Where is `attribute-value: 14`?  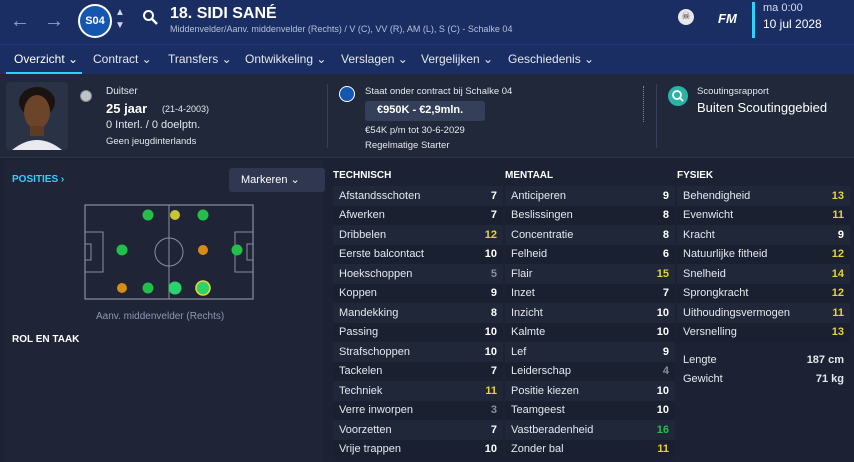 attribute-value: 14 is located at coordinates (837, 273).